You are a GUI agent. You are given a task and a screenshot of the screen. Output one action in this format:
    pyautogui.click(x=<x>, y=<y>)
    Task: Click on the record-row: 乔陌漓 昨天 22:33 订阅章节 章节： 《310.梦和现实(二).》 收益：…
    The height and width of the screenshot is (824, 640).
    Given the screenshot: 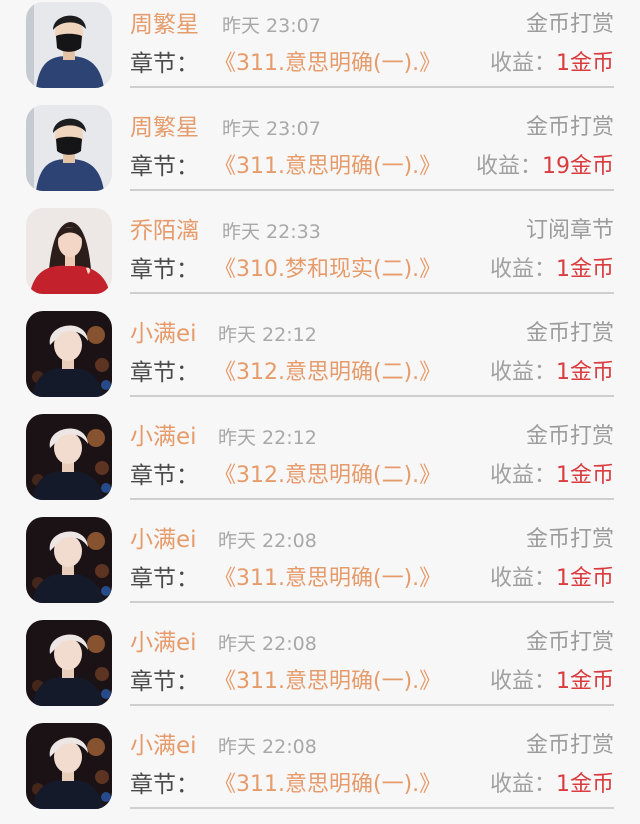 What is the action you would take?
    pyautogui.click(x=320, y=257)
    